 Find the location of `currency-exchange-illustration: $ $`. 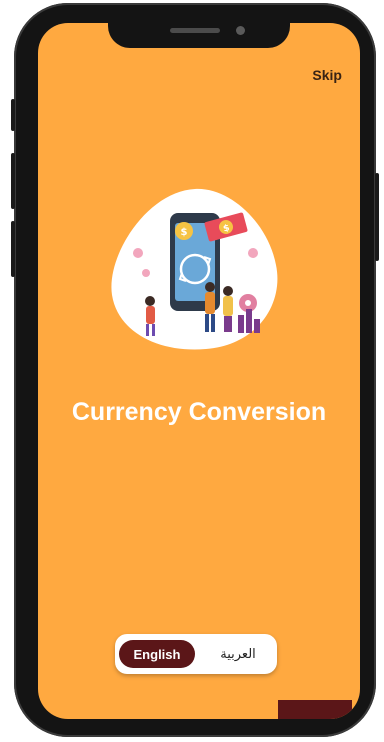

currency-exchange-illustration: $ $ is located at coordinates (194, 269).